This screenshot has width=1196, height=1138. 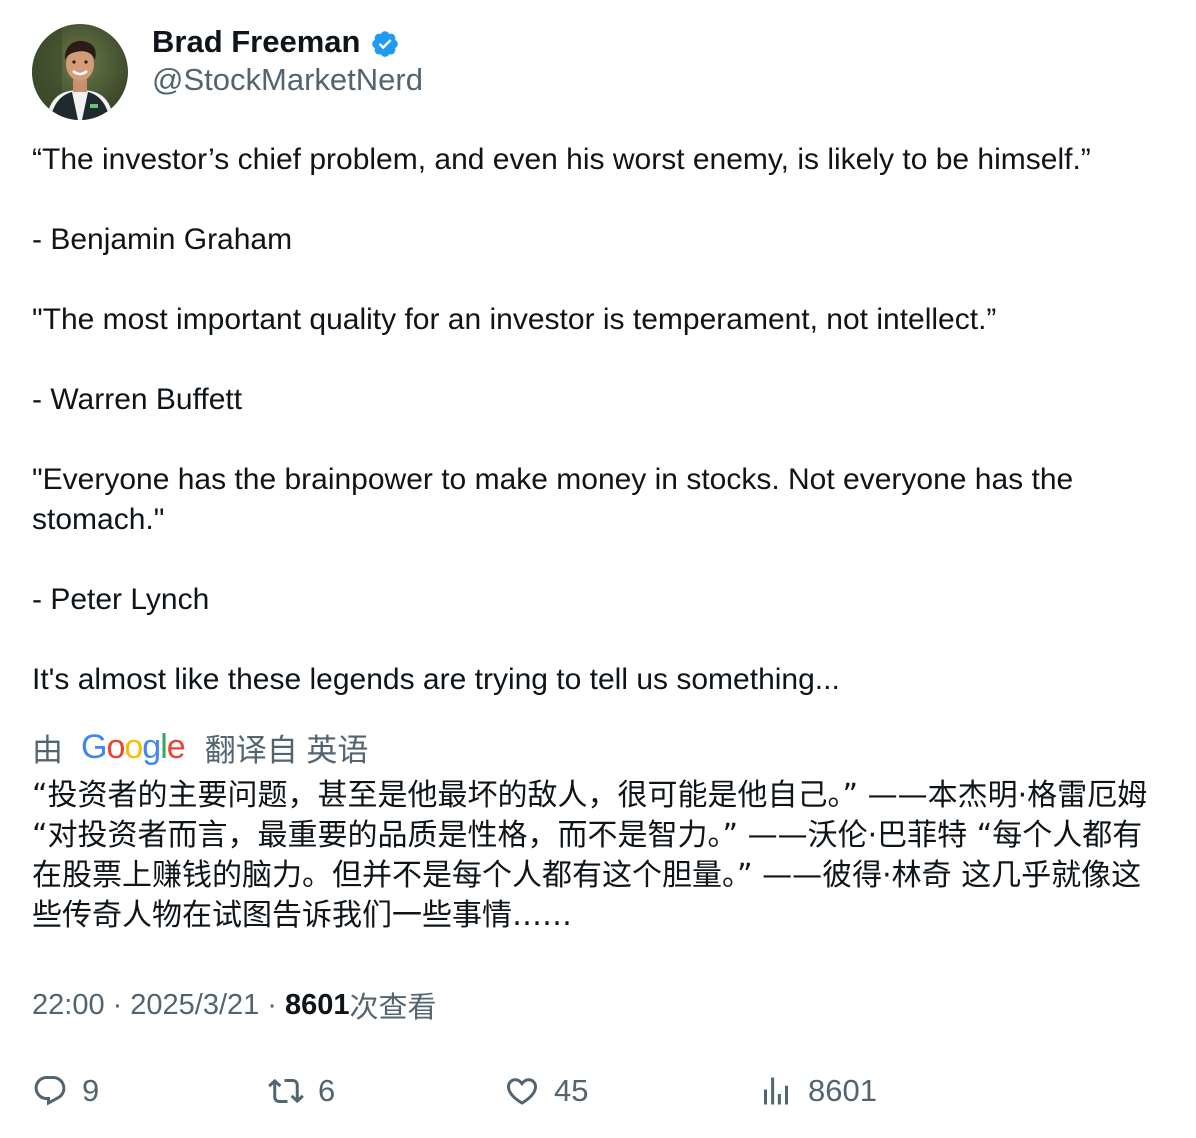 I want to click on avatar, so click(x=80, y=72).